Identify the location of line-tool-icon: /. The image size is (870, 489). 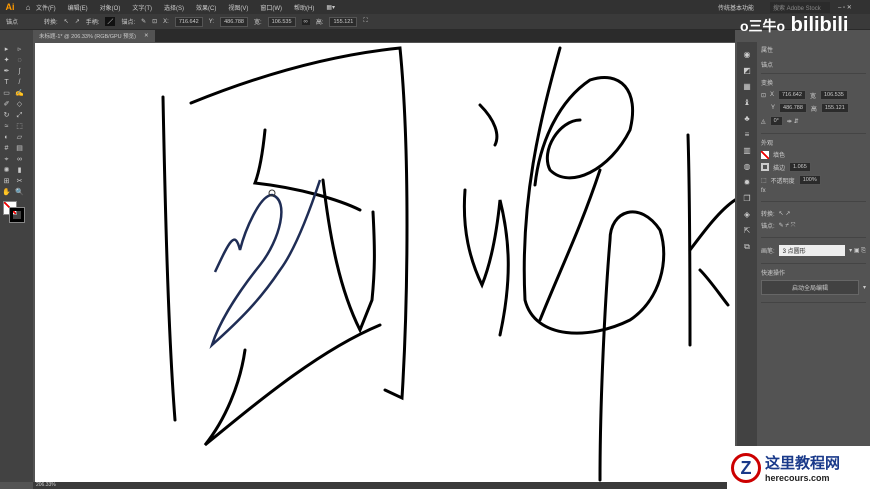
(19, 82).